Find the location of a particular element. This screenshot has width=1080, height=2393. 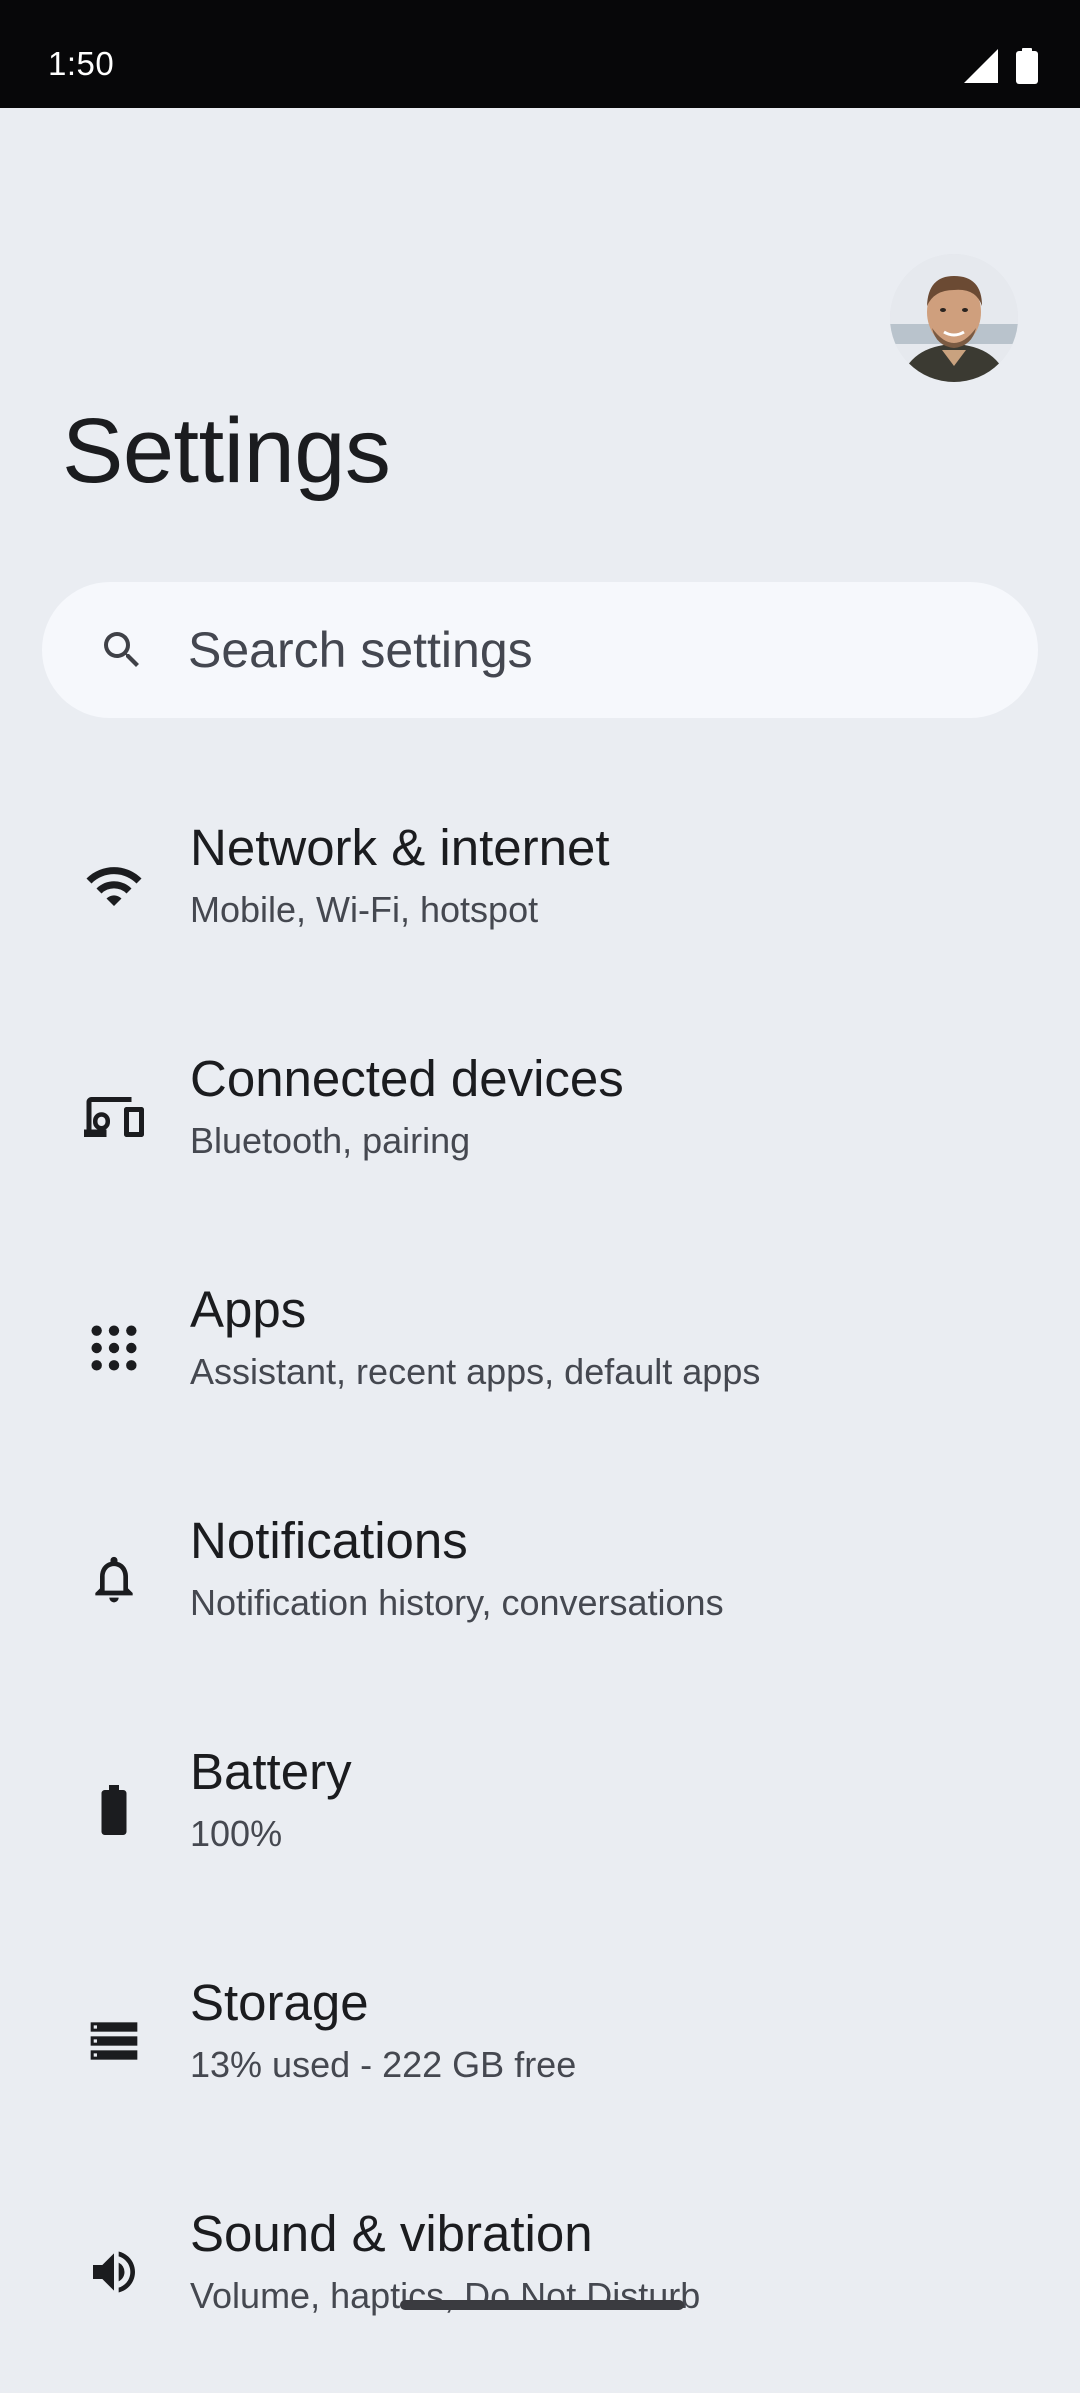

search-icon is located at coordinates (122, 650).